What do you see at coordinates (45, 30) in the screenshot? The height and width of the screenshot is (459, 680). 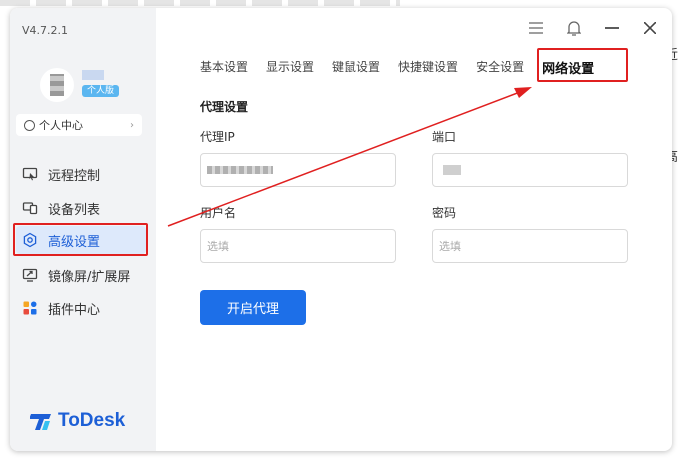 I see `version-label: V4.7.2.1` at bounding box center [45, 30].